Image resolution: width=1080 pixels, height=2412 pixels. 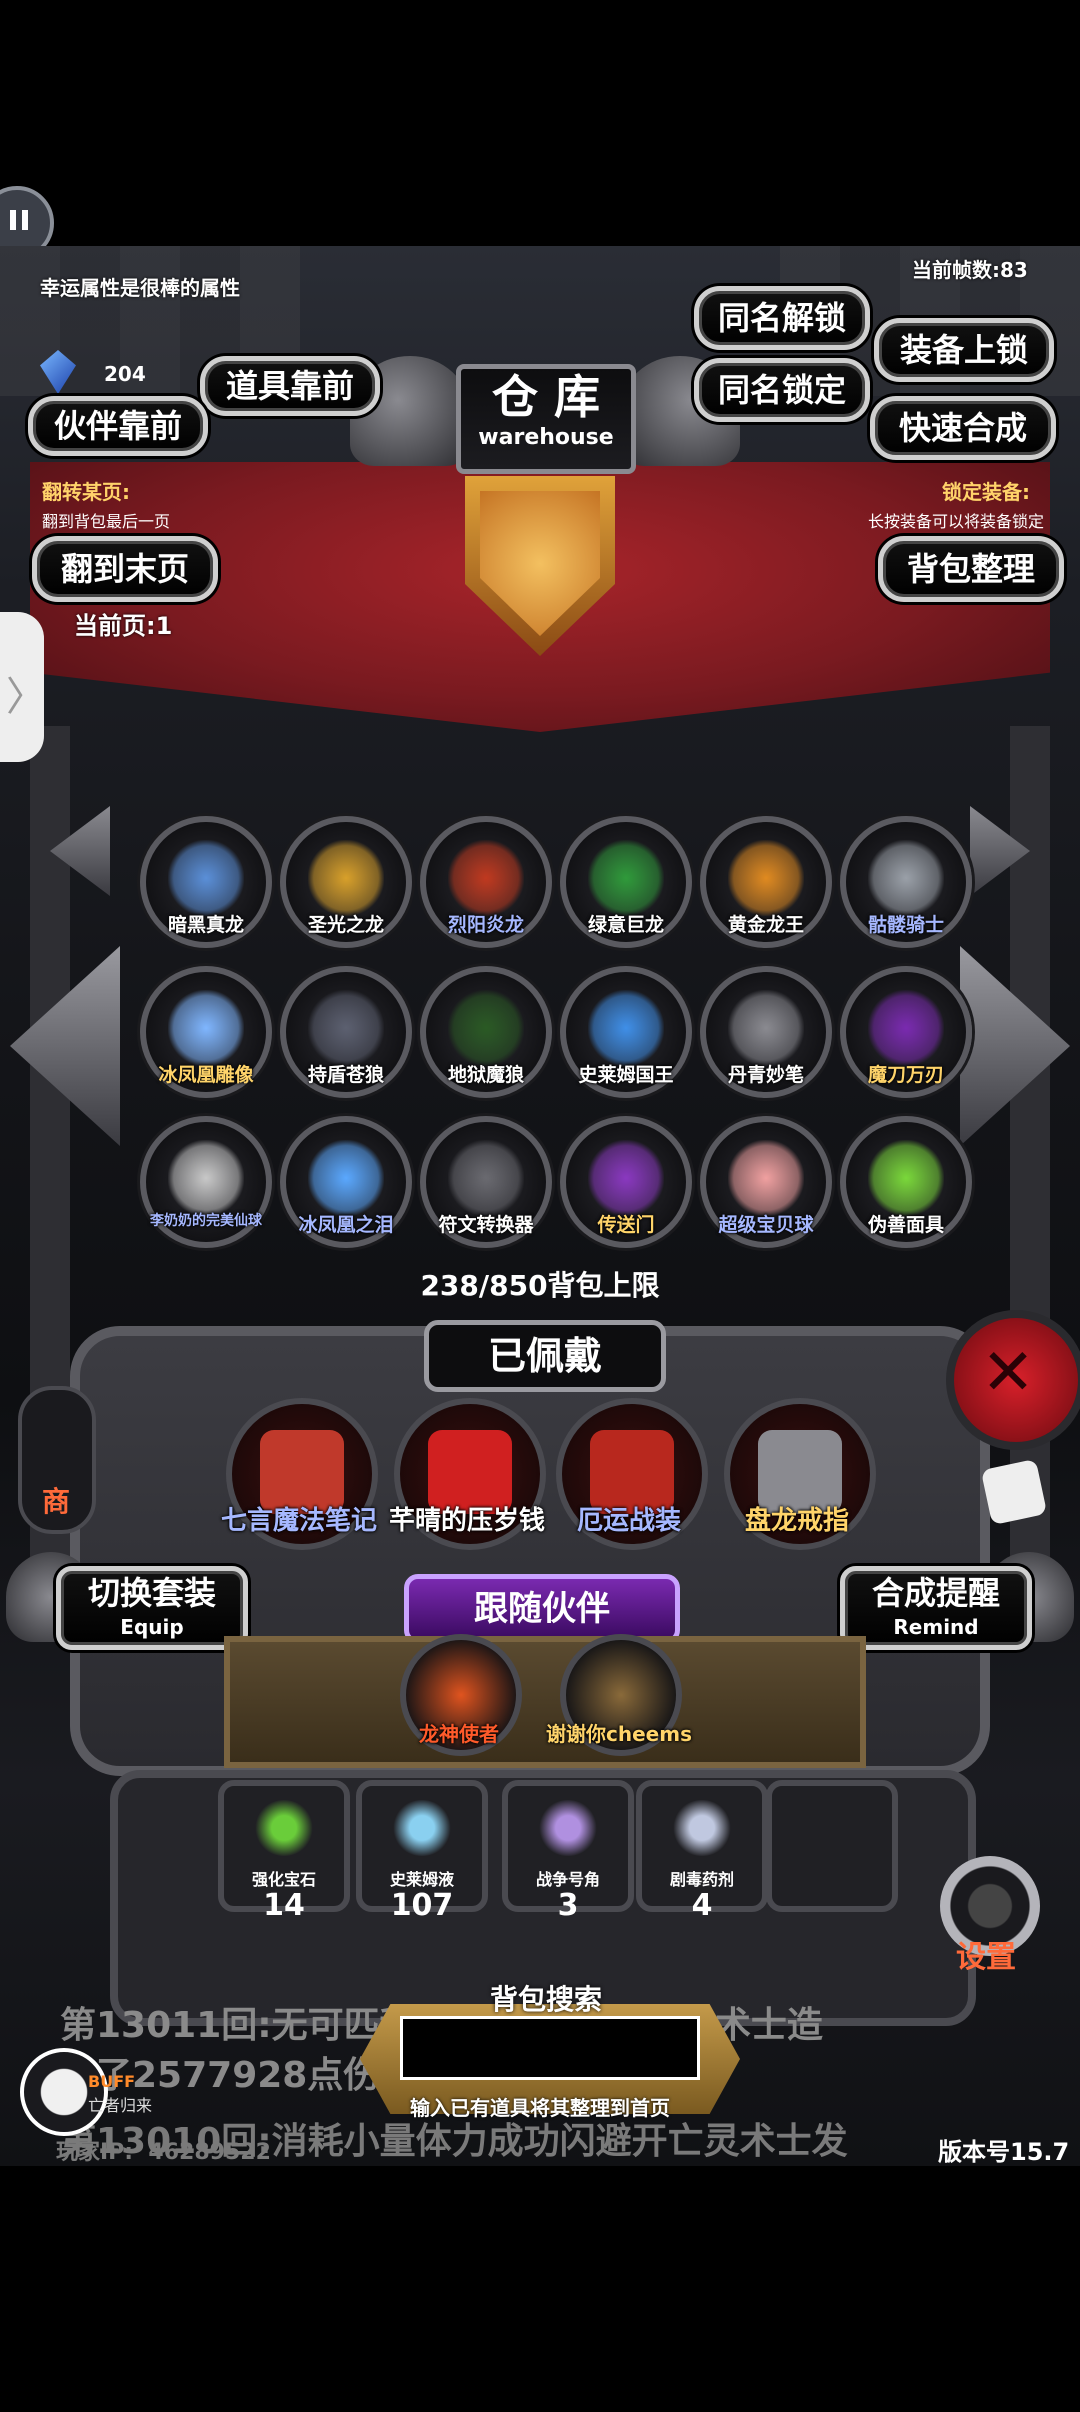 I want to click on consumable-count: 14, so click(x=284, y=1905).